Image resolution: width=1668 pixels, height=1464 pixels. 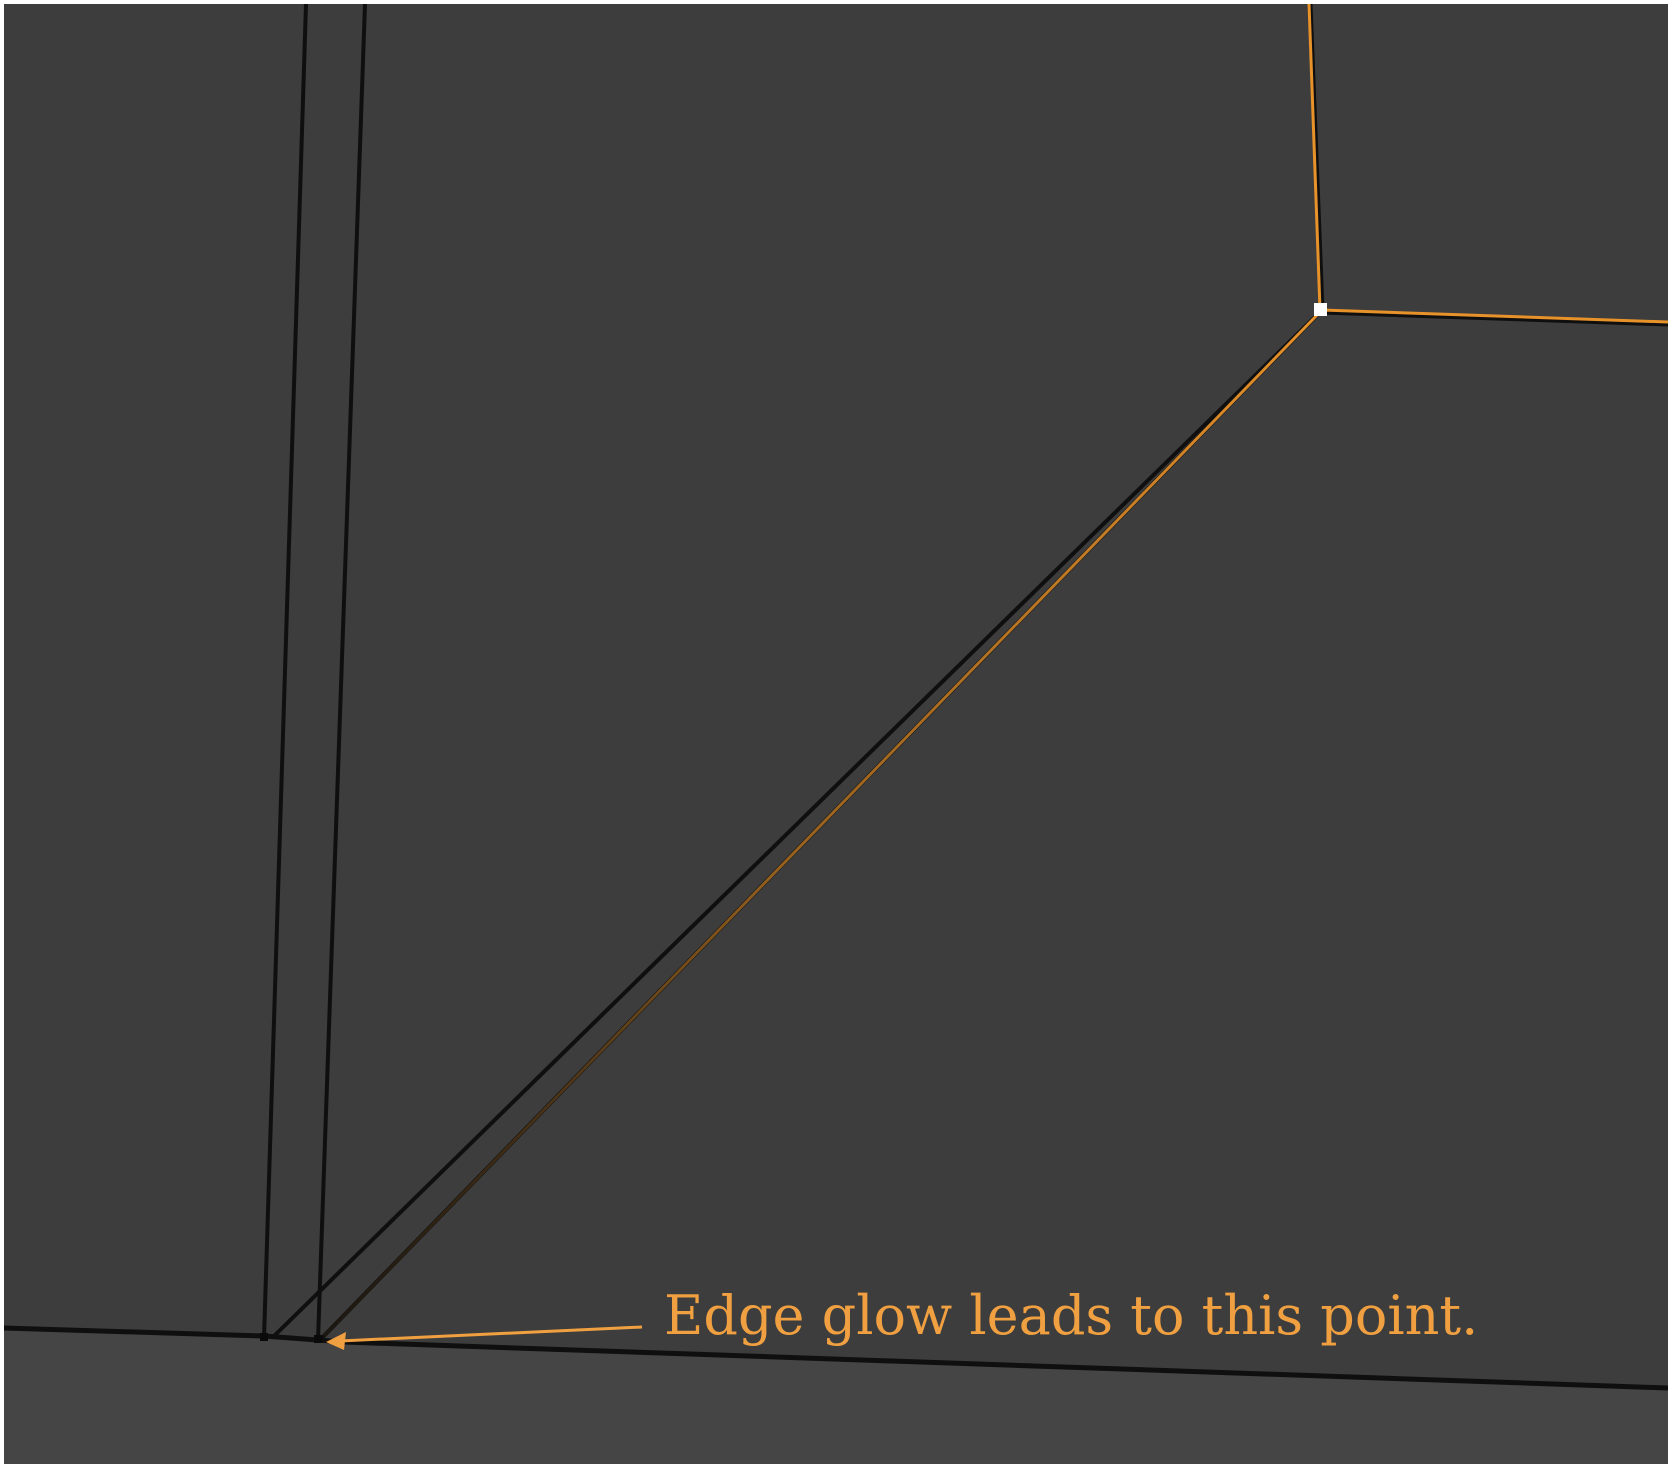 I want to click on lower-face, so click(x=836, y=1396).